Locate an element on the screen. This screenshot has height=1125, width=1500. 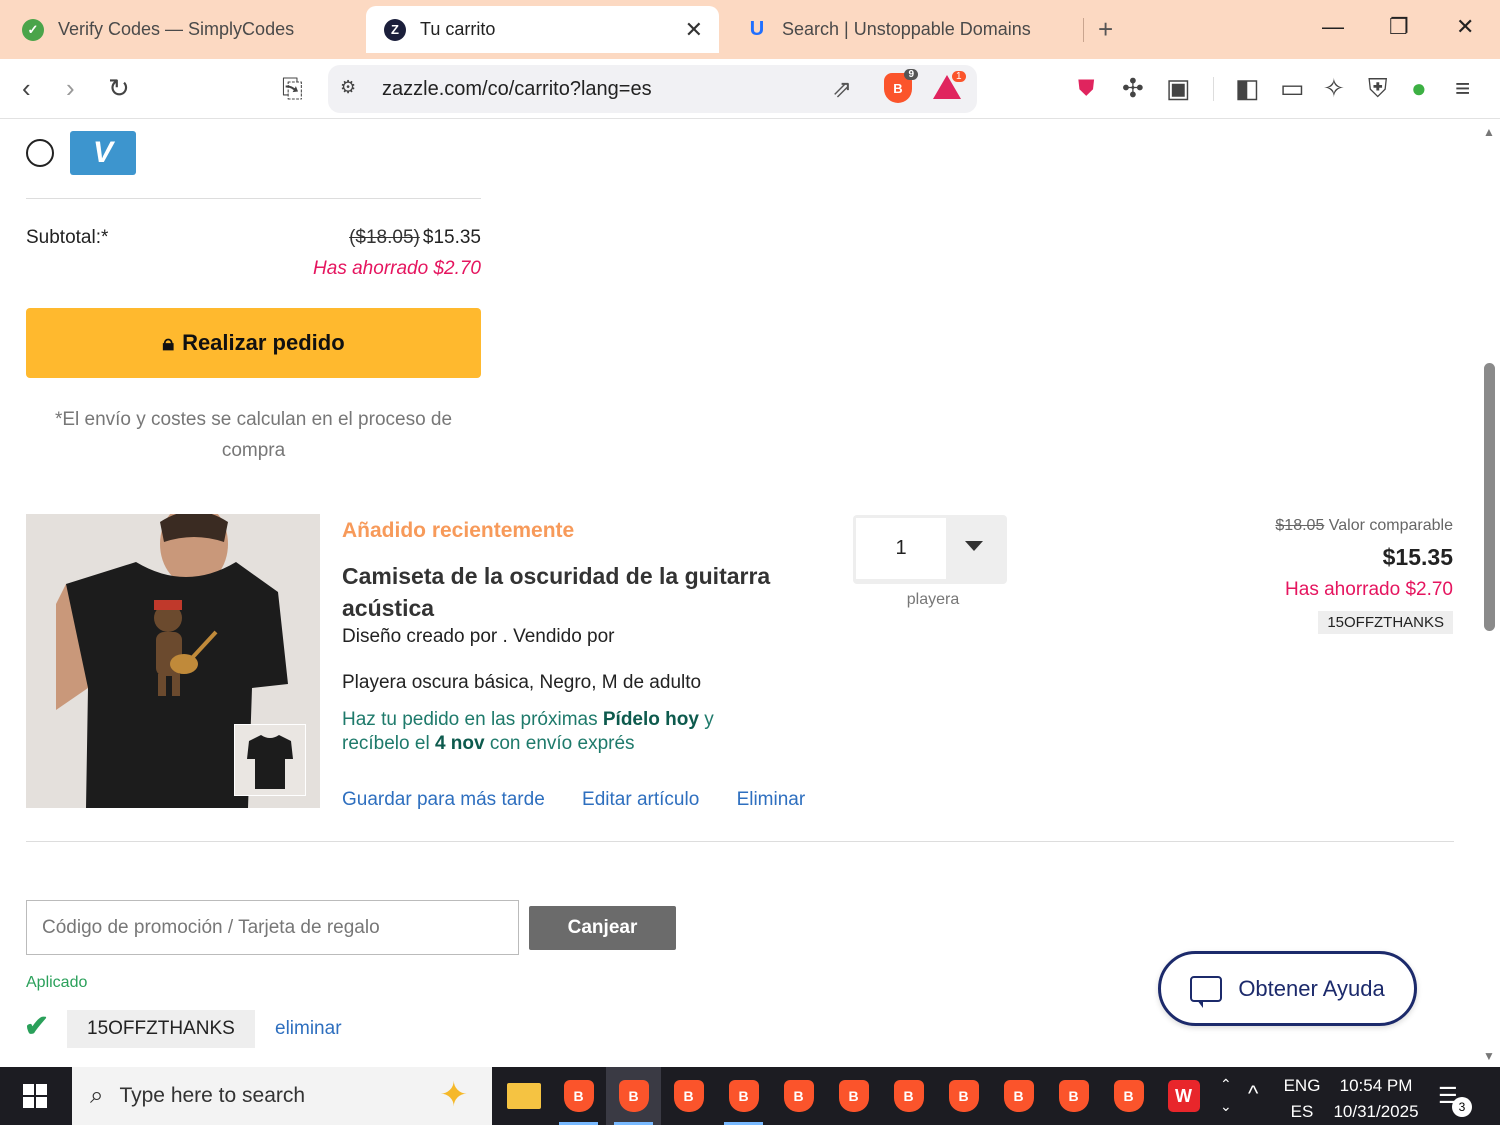
item-price: $15.35 is located at coordinates (1417, 557).